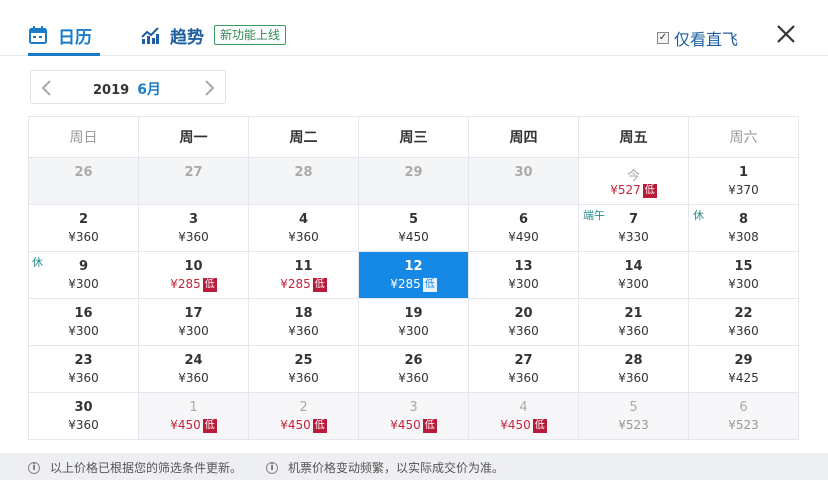 The image size is (828, 480). I want to click on date-cell: 24 ¥360, so click(194, 369).